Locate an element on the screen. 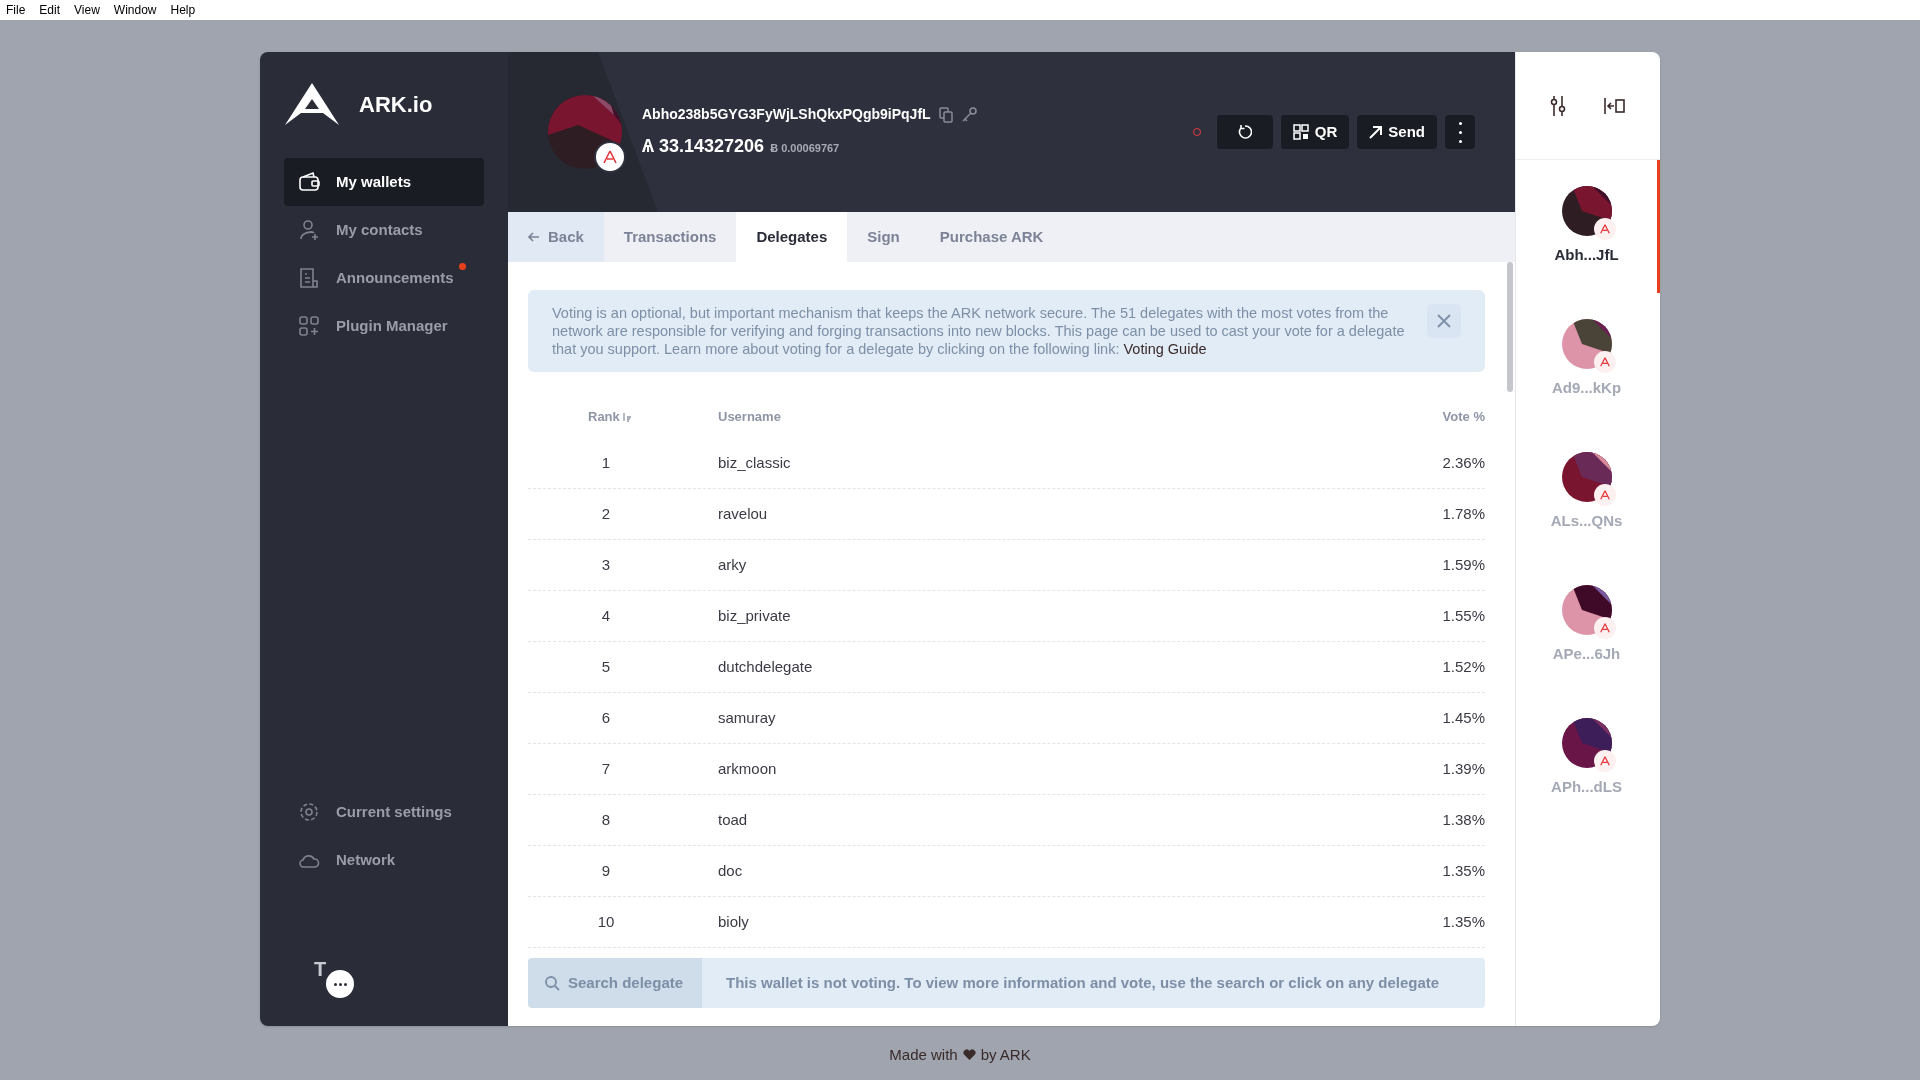 The width and height of the screenshot is (1920, 1080). heart-icon is located at coordinates (969, 1055).